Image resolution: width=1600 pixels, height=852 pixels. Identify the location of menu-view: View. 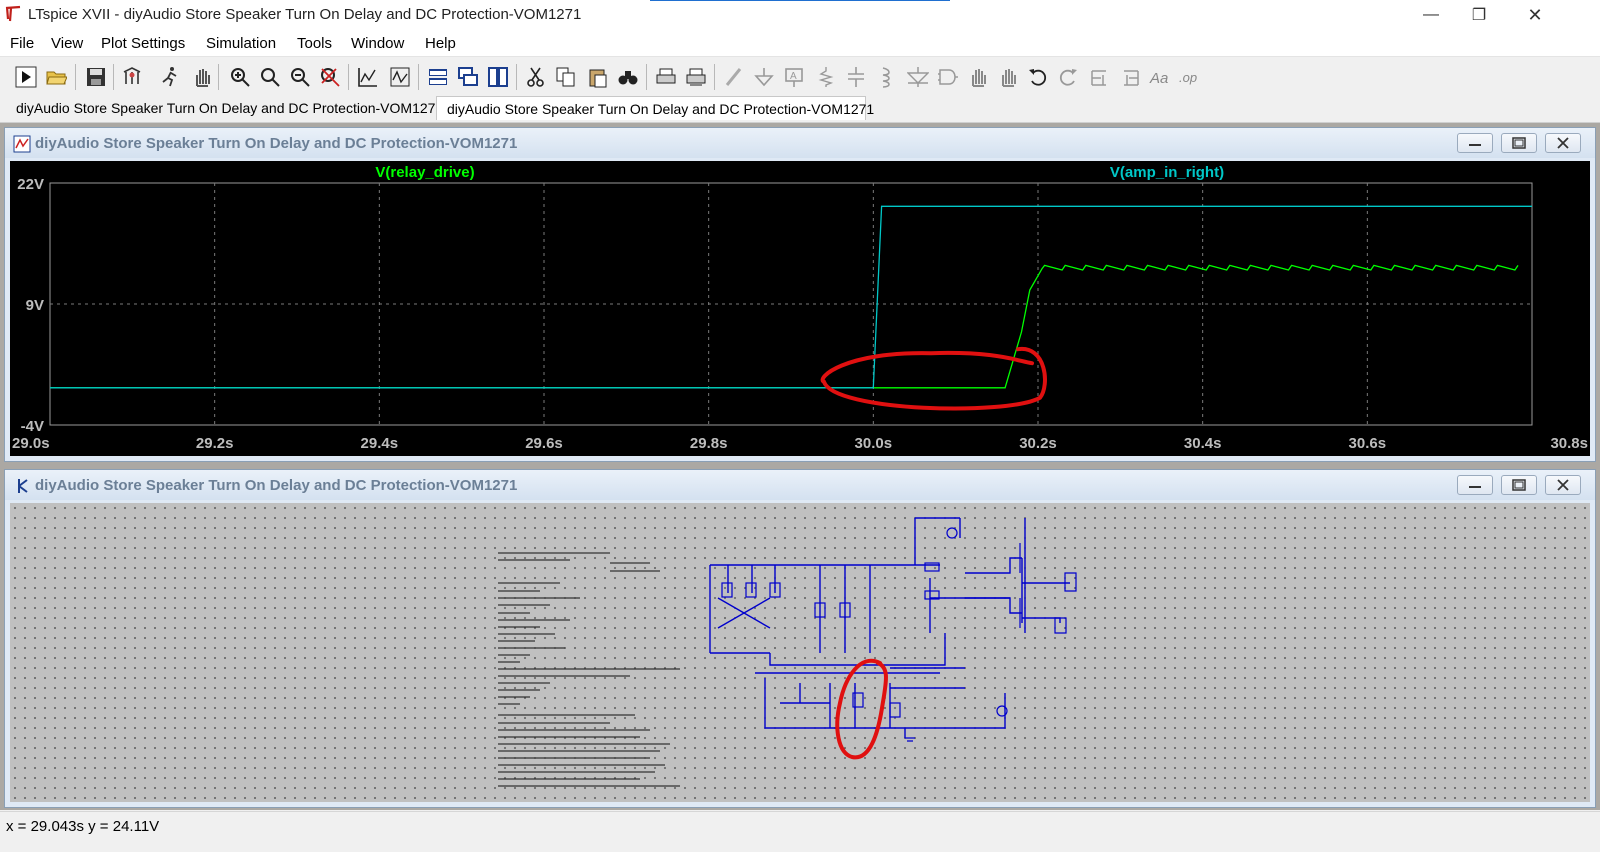
(67, 43).